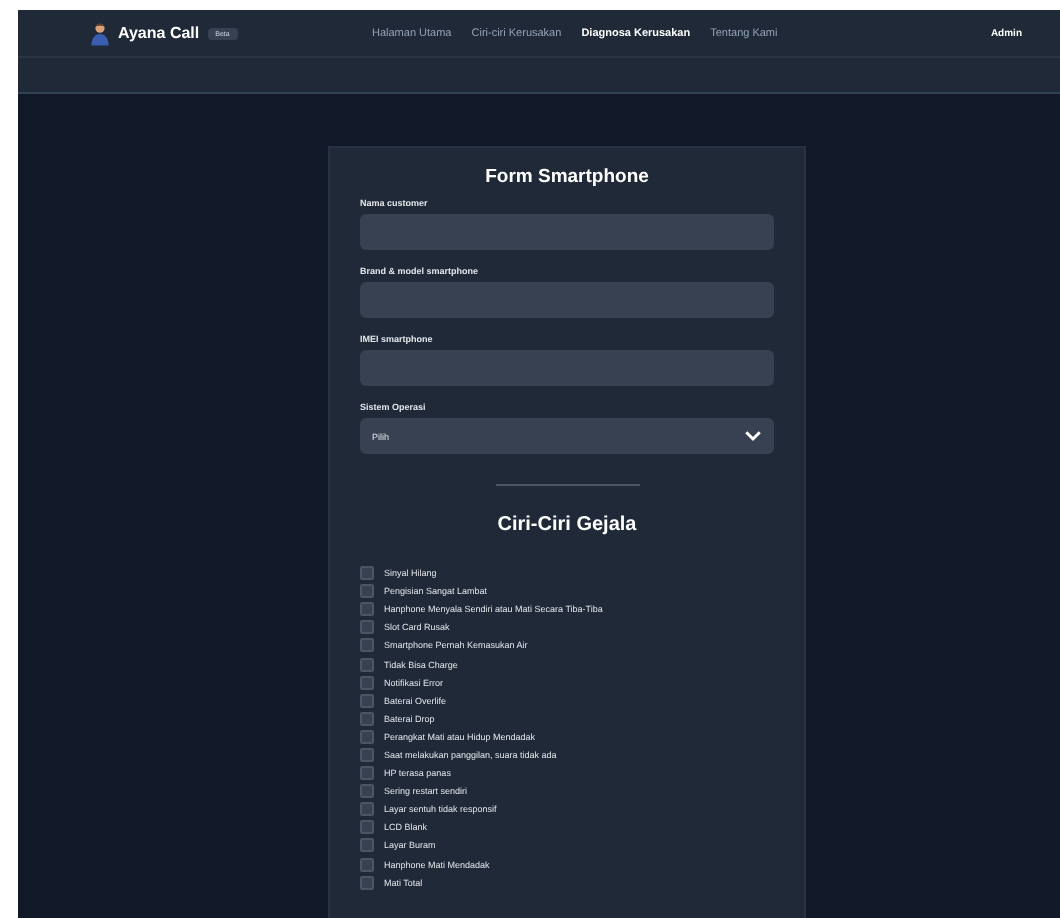 This screenshot has width=1060, height=918. Describe the element at coordinates (100, 33) in the screenshot. I see `person-logo-icon` at that location.